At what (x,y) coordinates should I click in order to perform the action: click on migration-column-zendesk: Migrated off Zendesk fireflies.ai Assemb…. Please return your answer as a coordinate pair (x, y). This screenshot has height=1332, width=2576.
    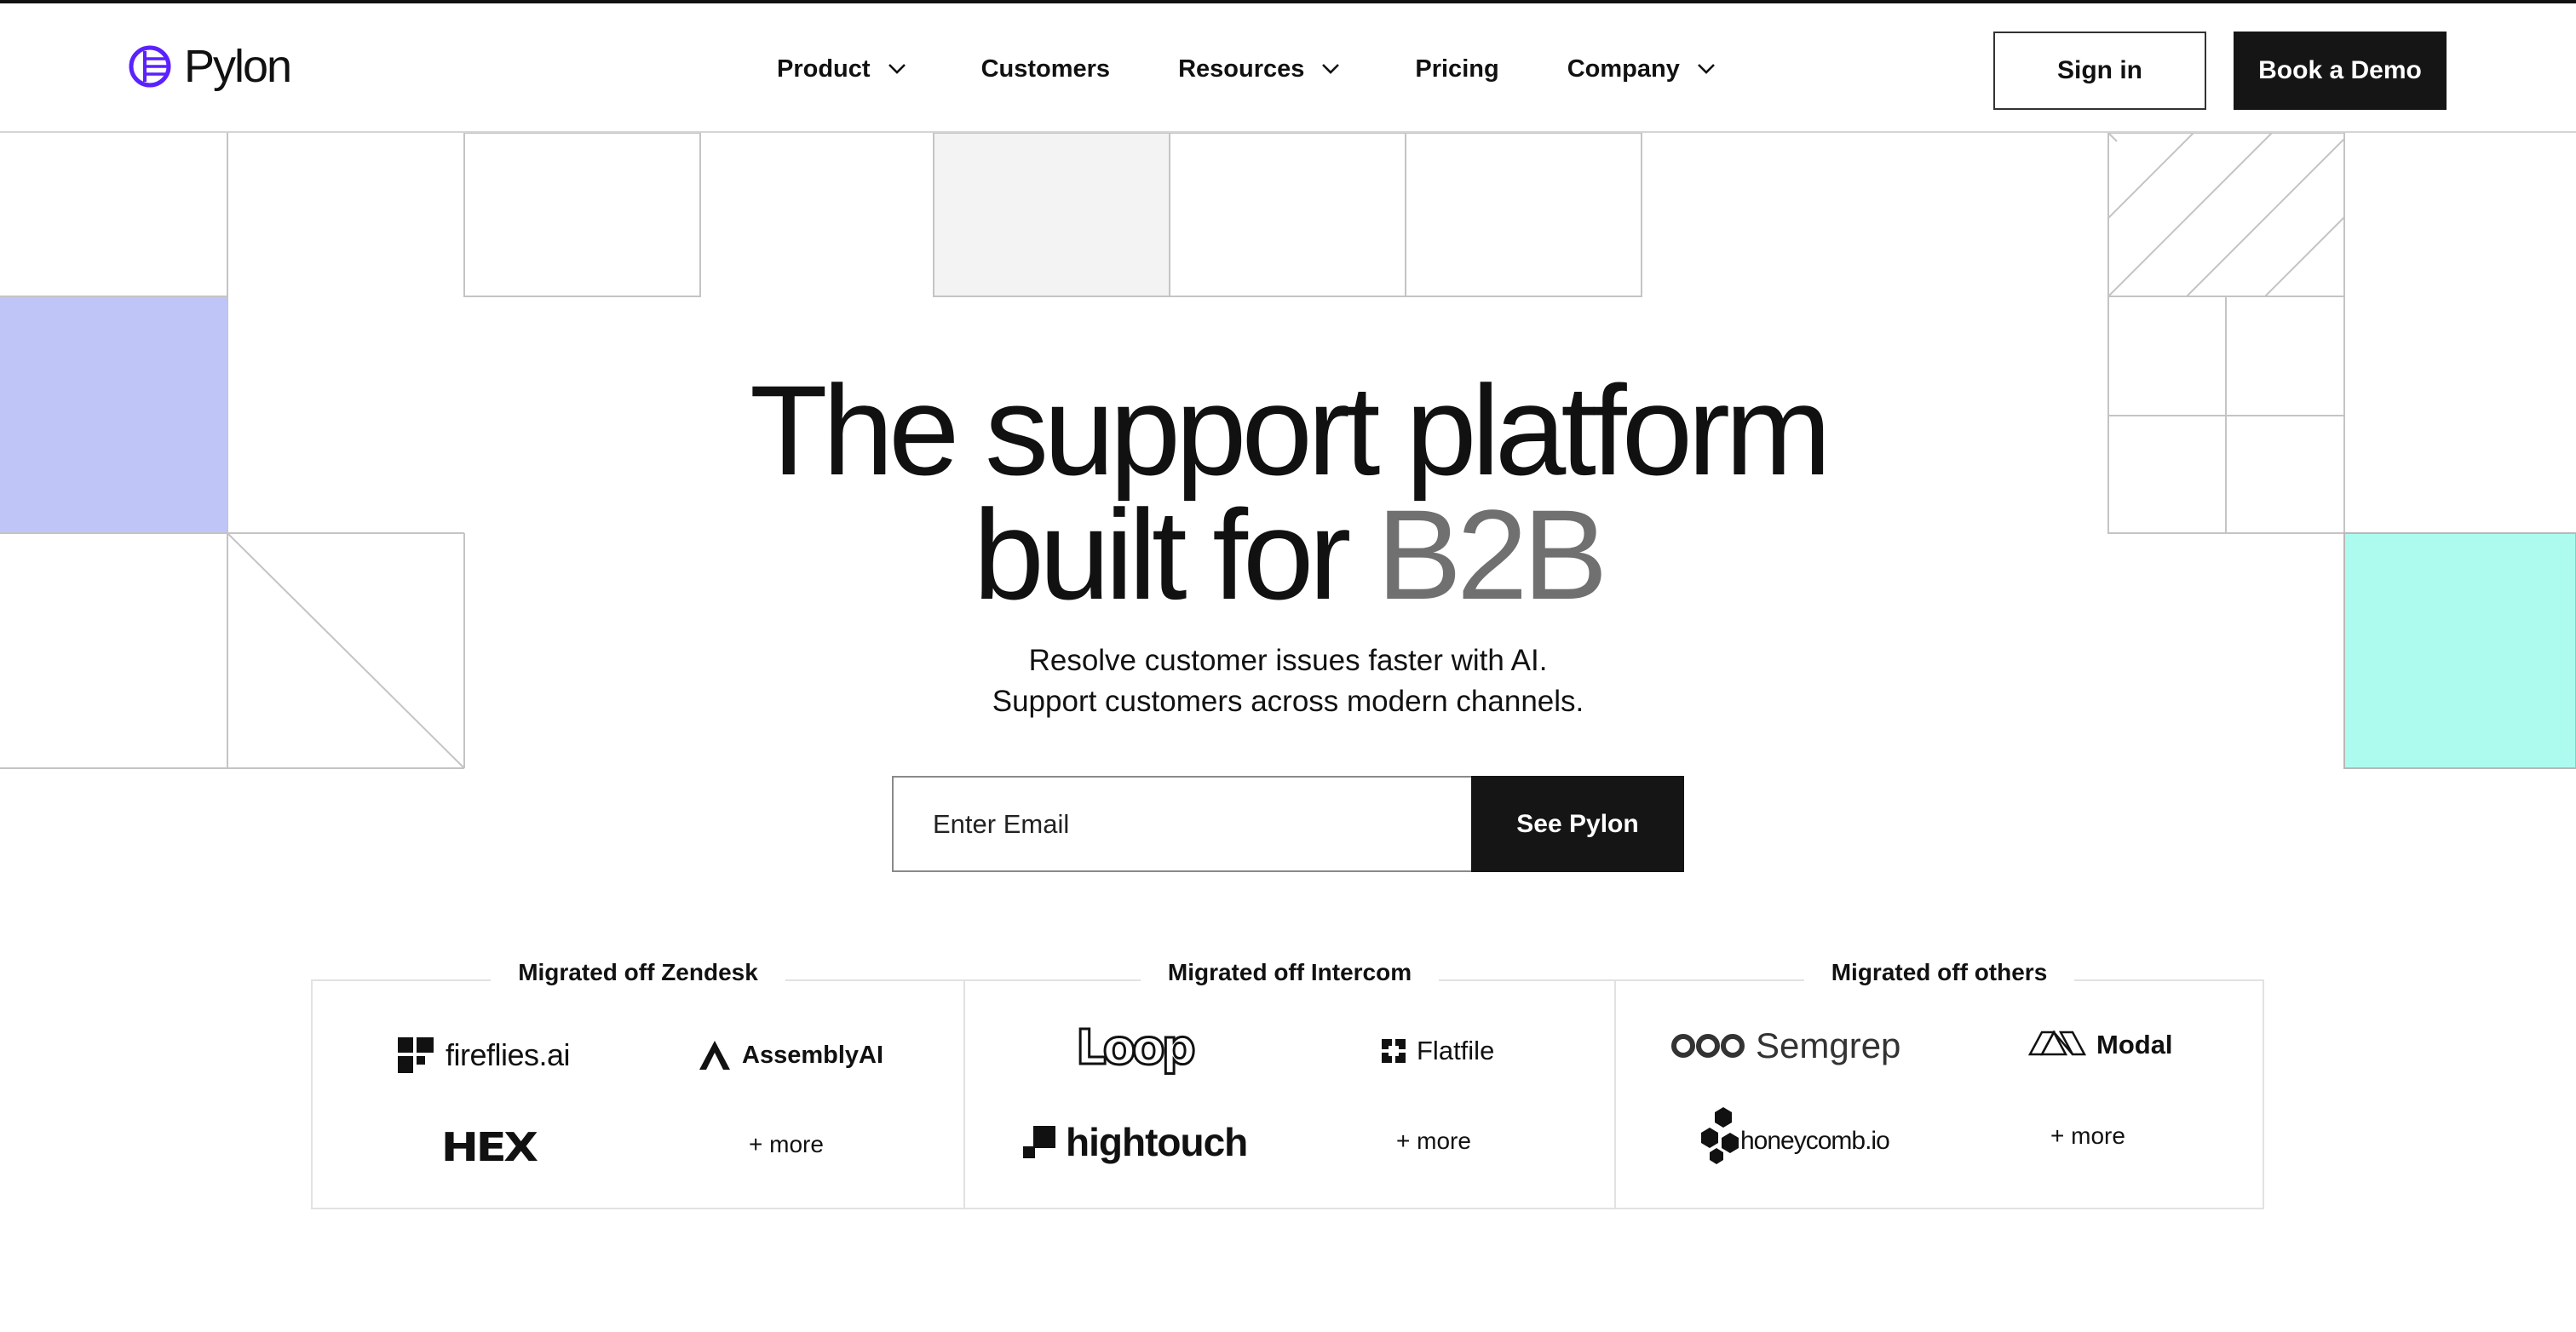
    Looking at the image, I should click on (638, 1083).